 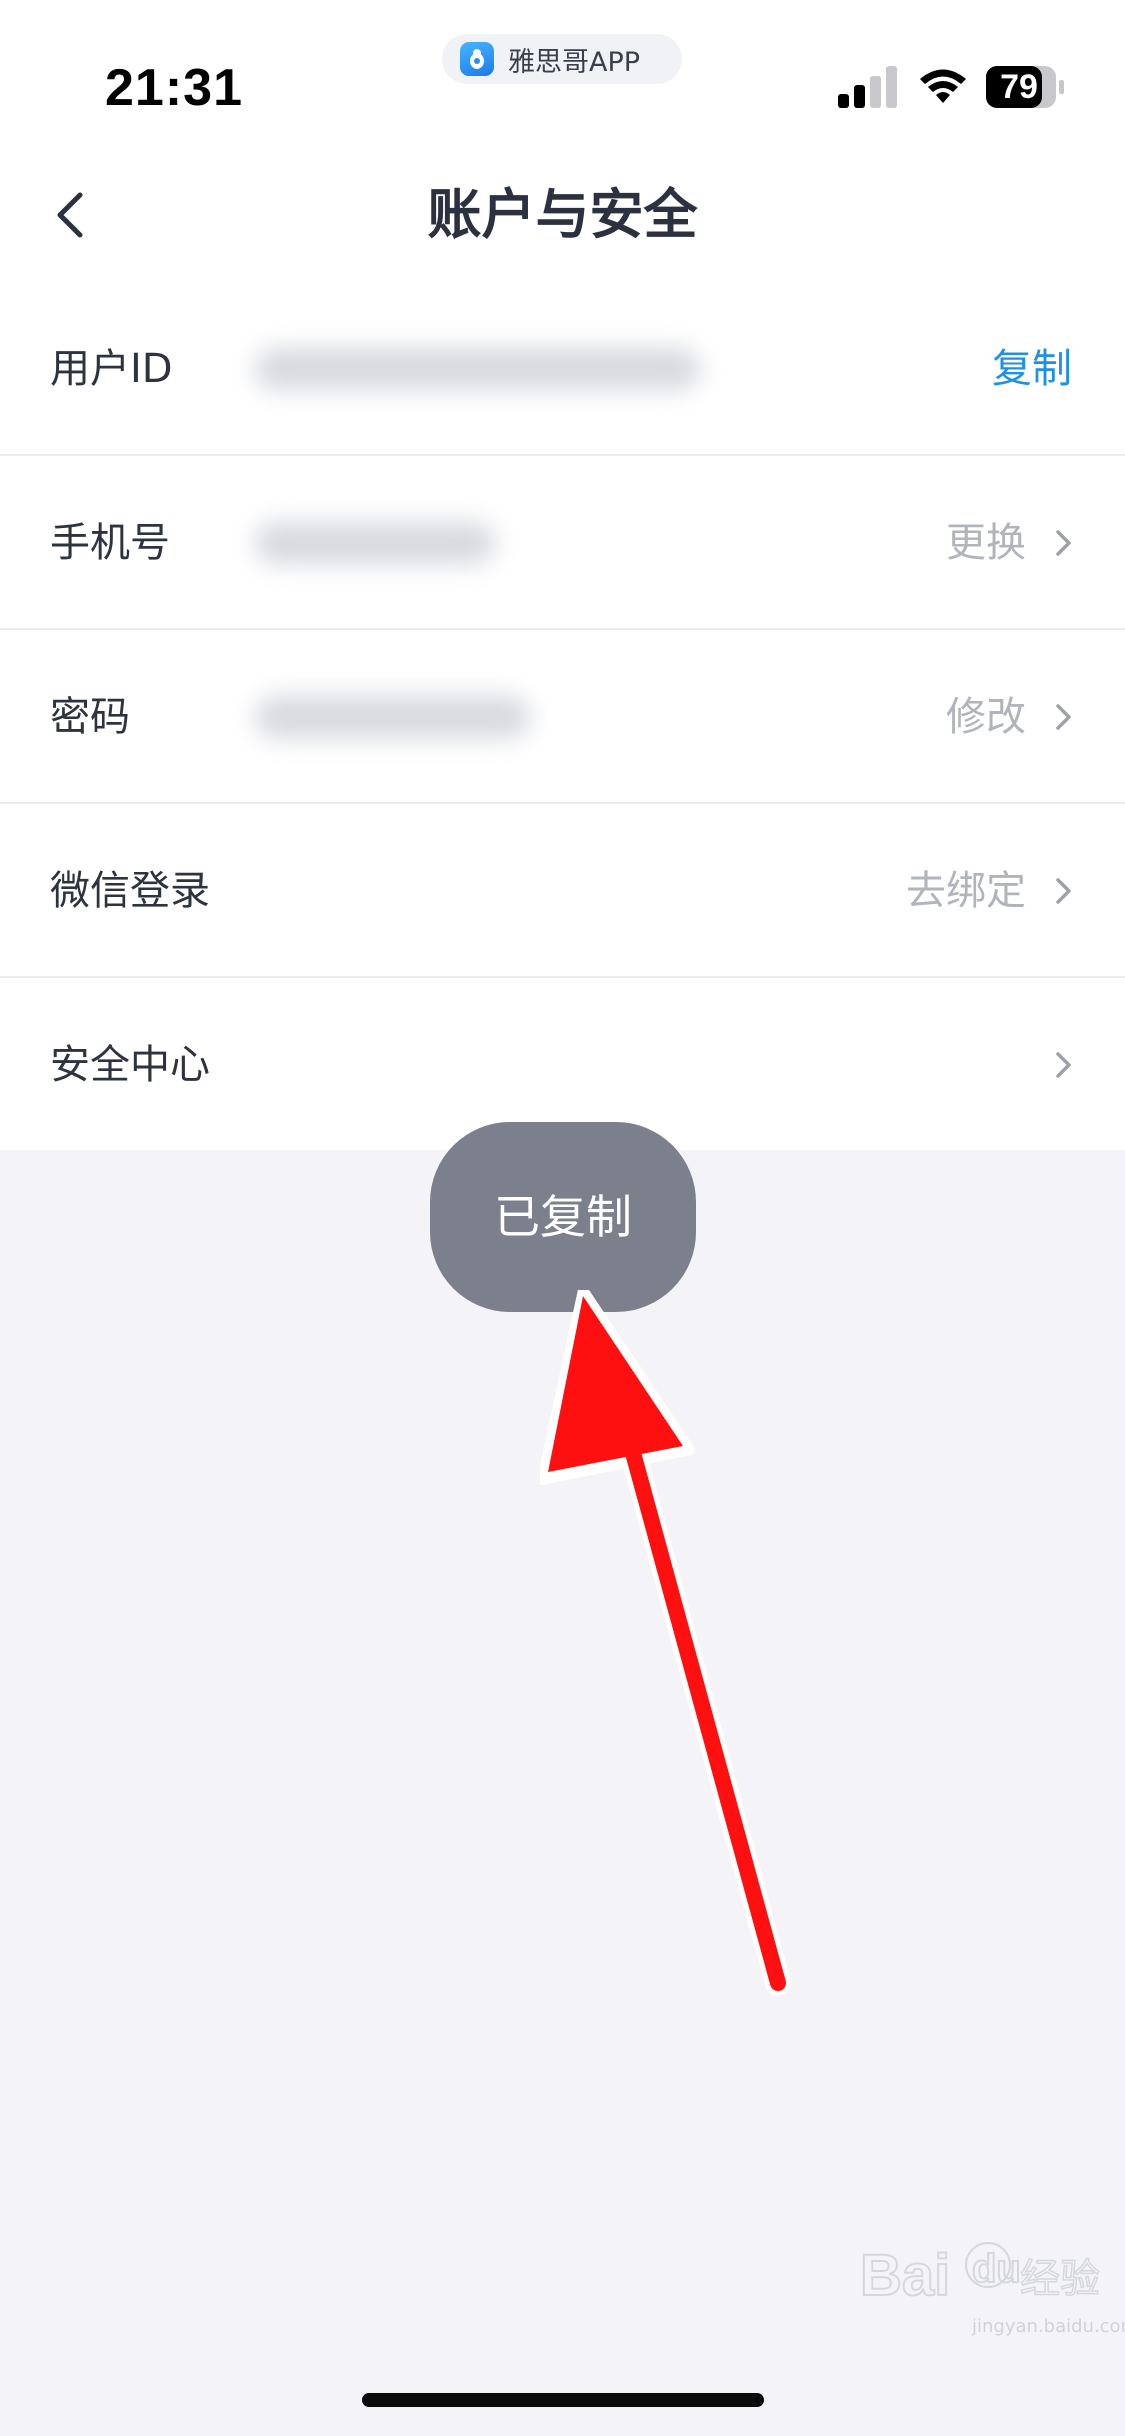 I want to click on modify-password-button: 修改, so click(x=986, y=717).